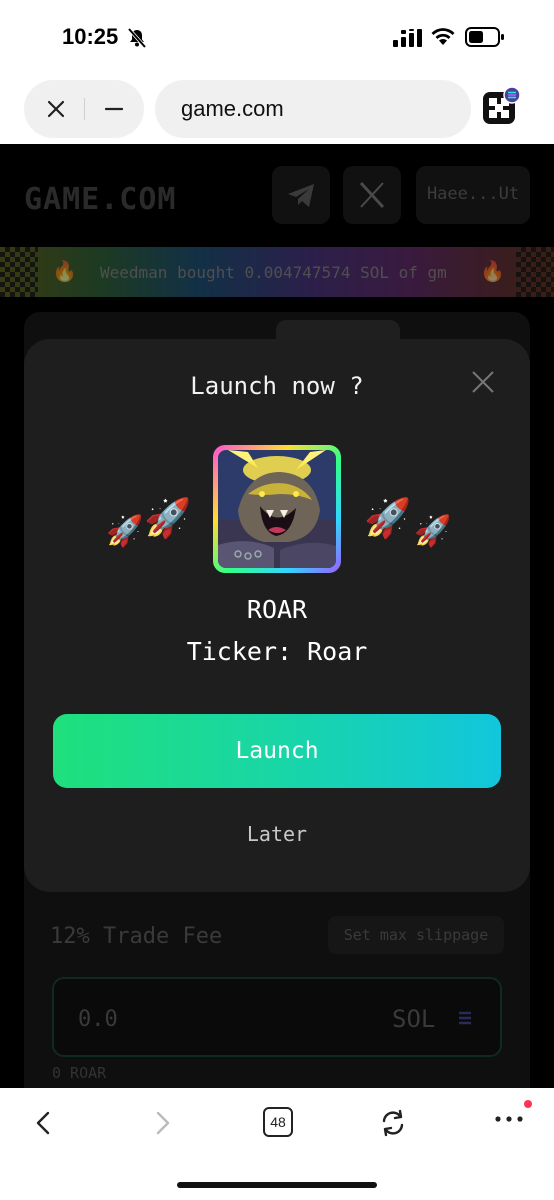 The height and width of the screenshot is (1200, 554). I want to click on ticker-pixel-left, so click(19, 272).